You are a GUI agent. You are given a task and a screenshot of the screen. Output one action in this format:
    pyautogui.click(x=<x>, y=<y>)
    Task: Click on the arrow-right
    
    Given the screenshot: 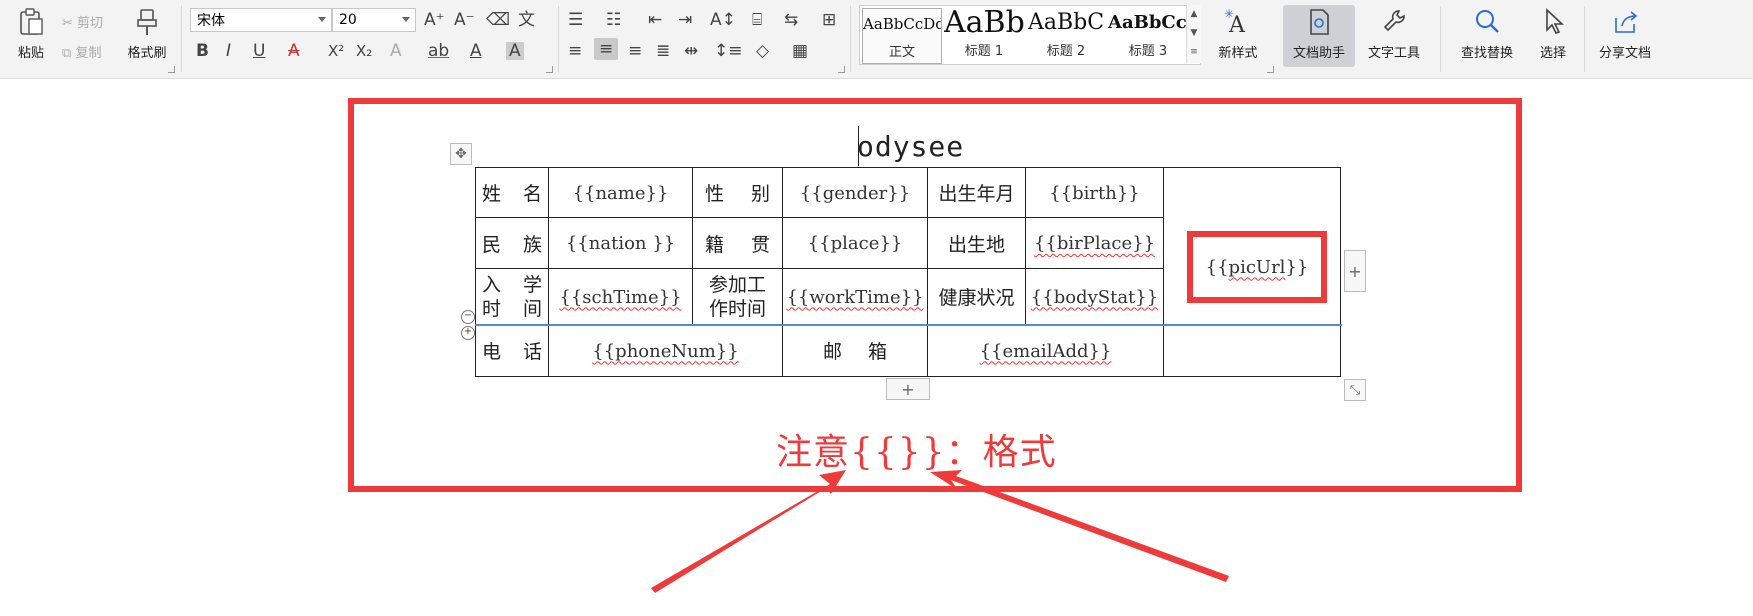 What is the action you would take?
    pyautogui.click(x=1079, y=526)
    